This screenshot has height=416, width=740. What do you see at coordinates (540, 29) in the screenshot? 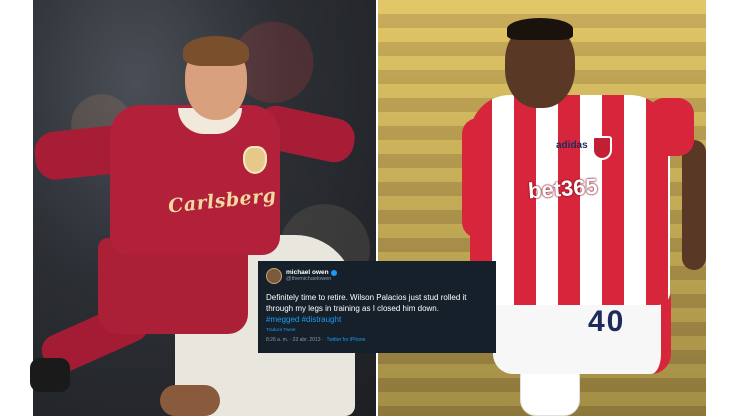
I see `right-player-hair` at bounding box center [540, 29].